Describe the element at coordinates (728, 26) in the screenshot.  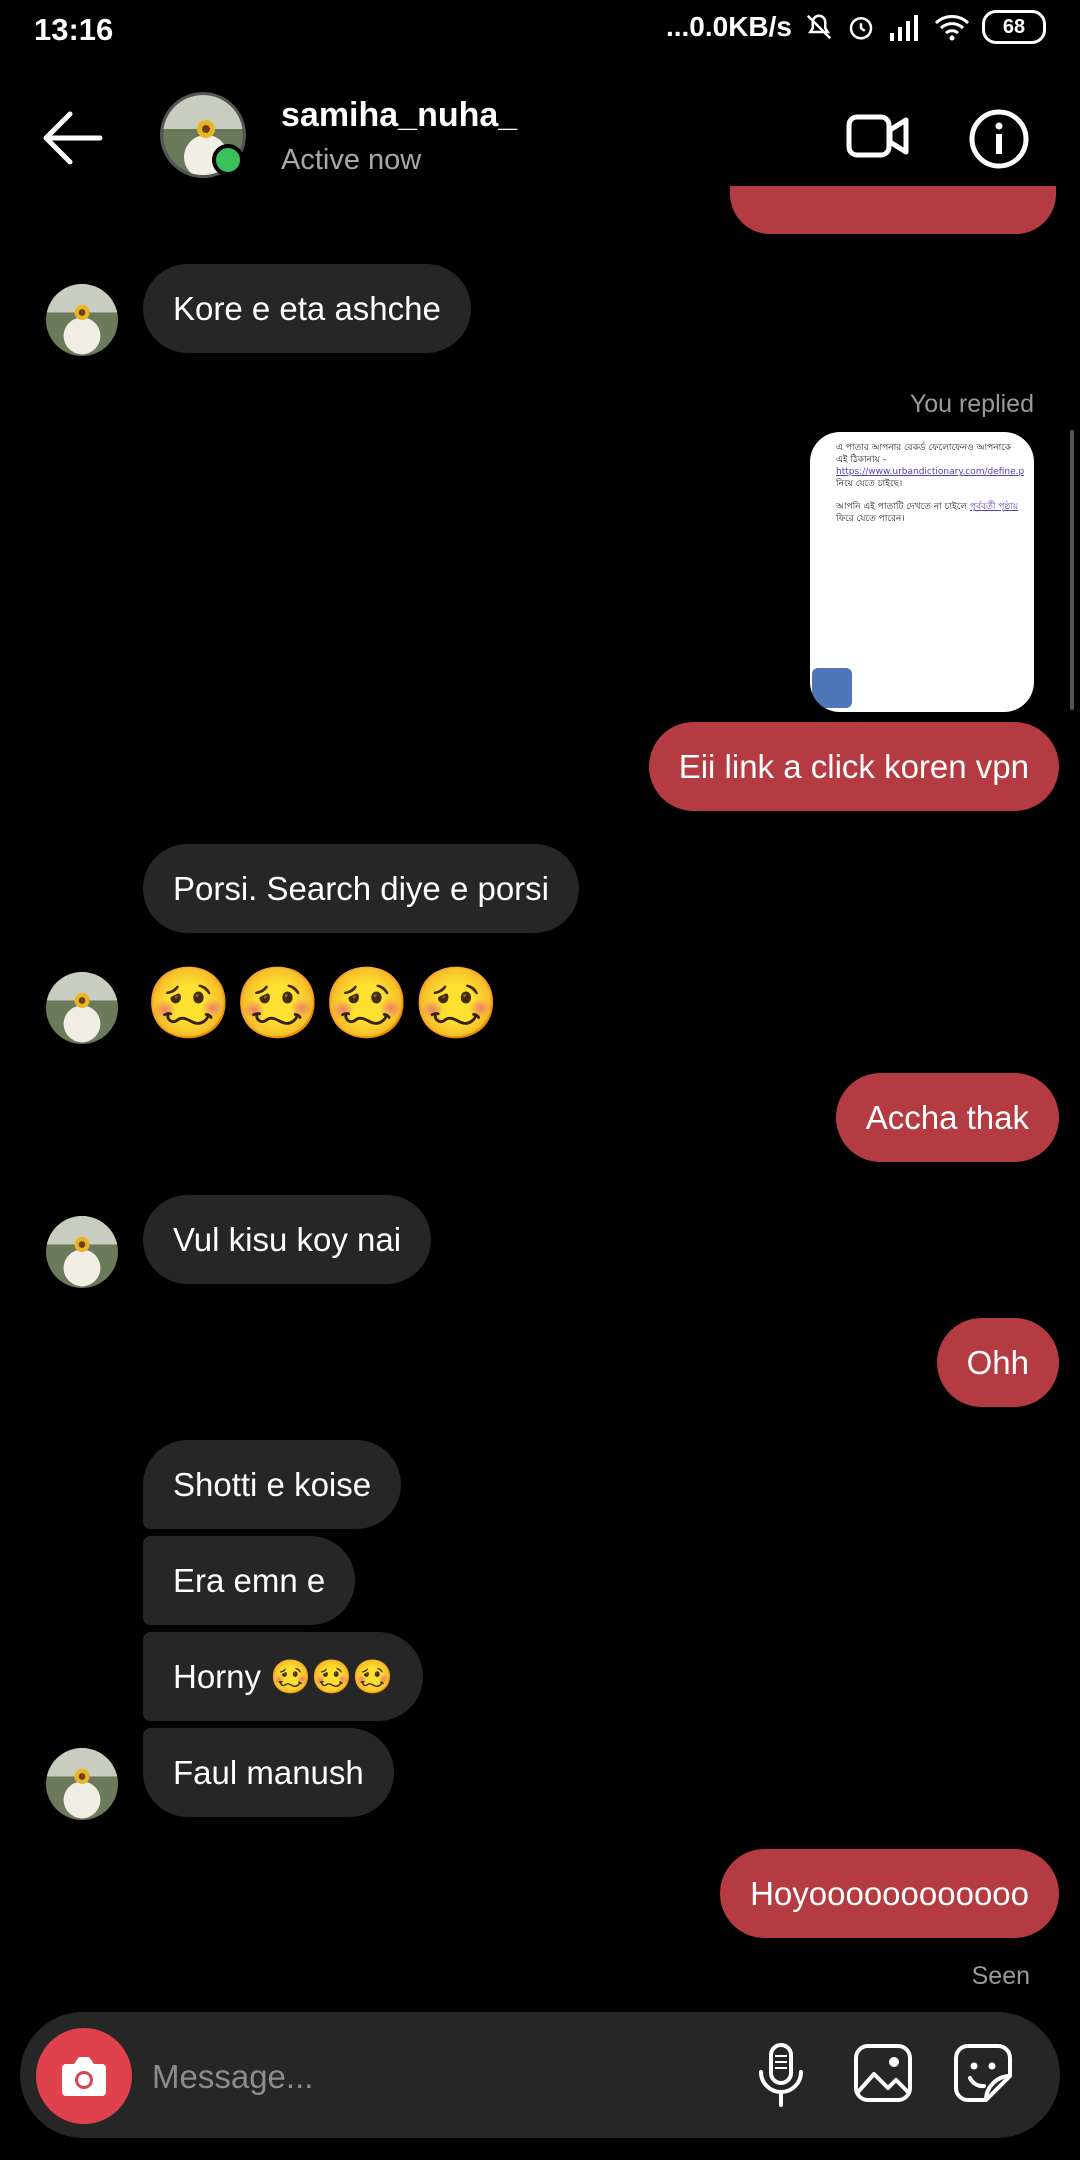
I see `network-speed: ...0.0KB/s` at that location.